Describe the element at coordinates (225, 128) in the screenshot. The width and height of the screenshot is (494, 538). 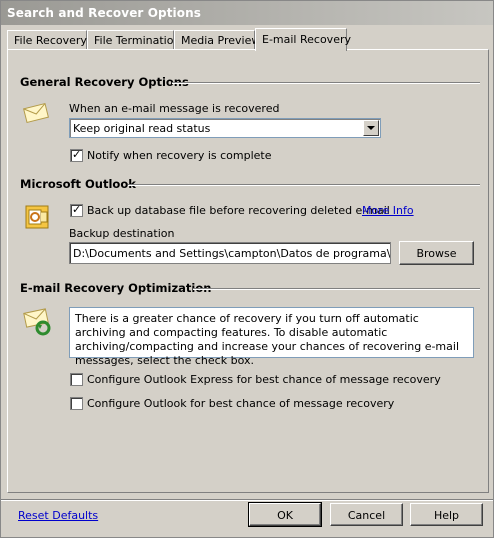
I see `read-status-select: Keep original read status` at that location.